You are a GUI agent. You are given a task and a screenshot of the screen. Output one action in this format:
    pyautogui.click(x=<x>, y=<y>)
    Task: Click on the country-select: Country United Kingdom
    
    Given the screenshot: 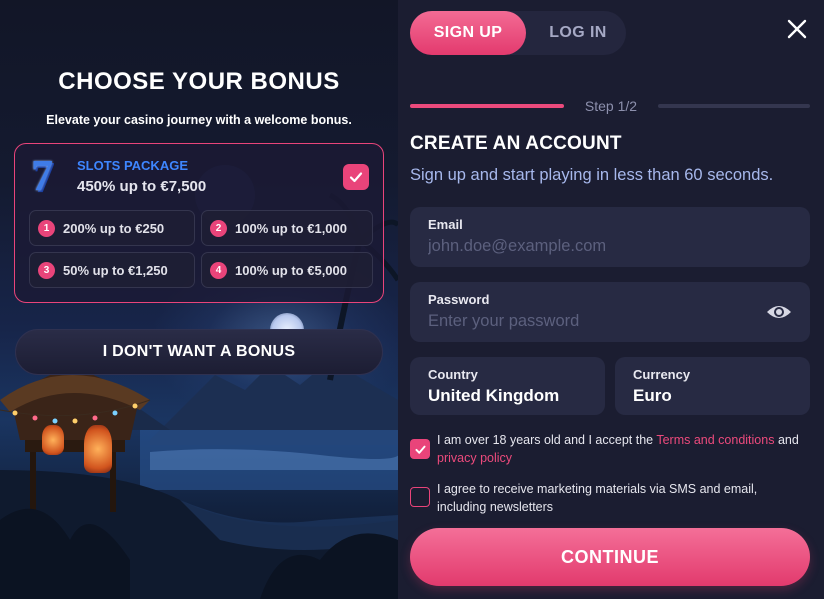 What is the action you would take?
    pyautogui.click(x=507, y=386)
    